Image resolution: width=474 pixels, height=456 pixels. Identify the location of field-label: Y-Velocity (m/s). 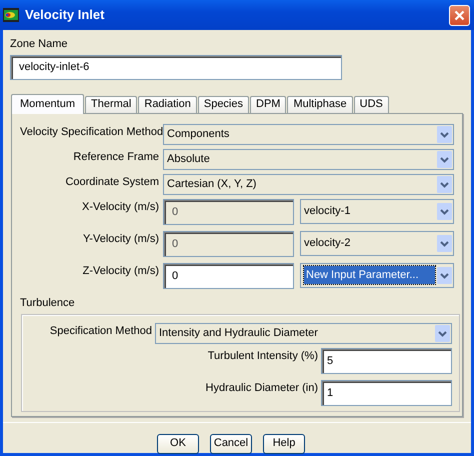
(121, 239).